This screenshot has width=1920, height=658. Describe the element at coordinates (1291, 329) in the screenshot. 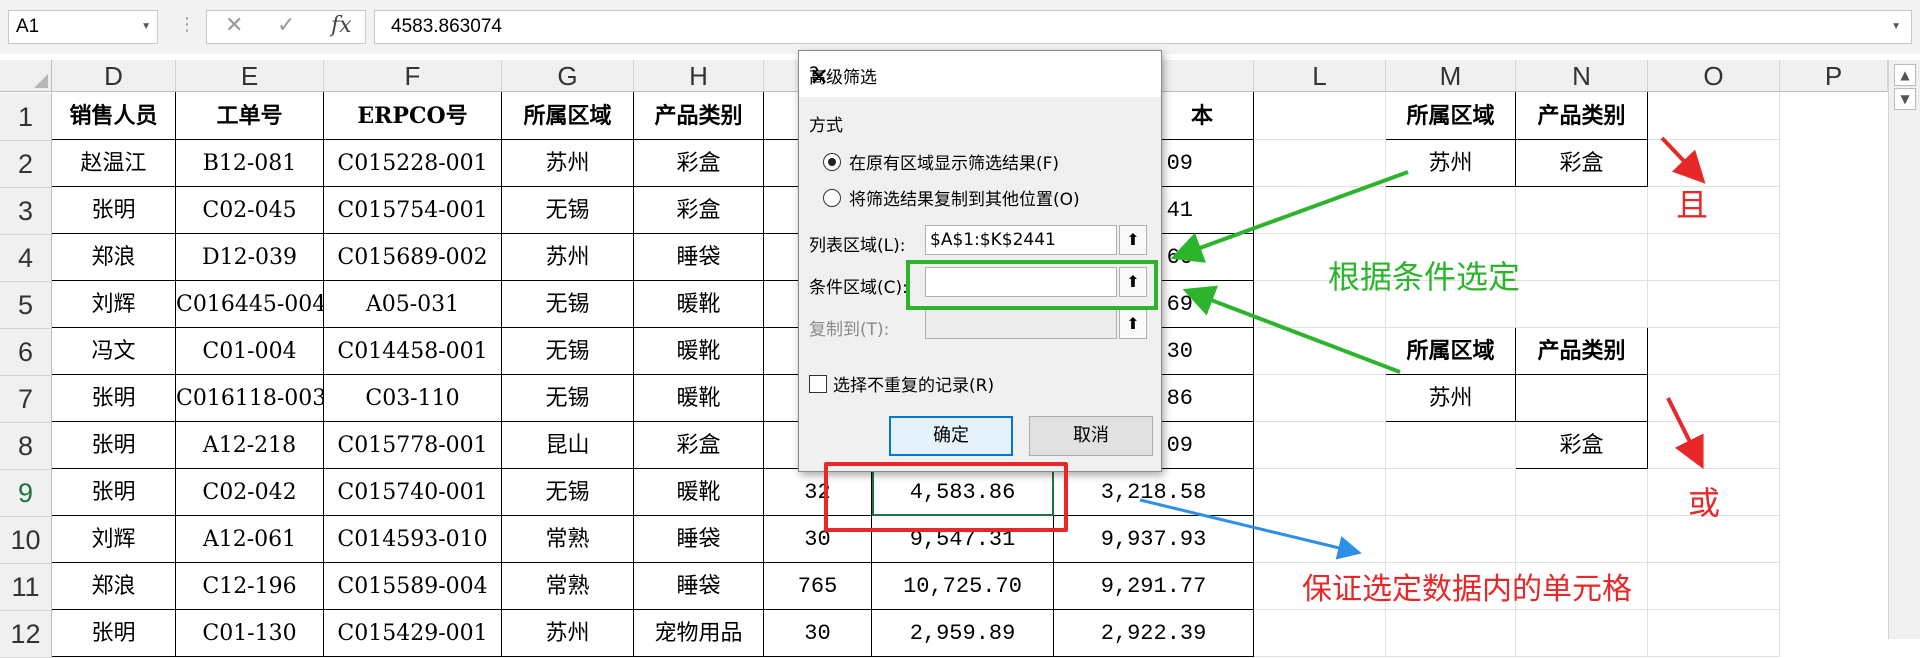

I see `green-arrow-criteria-icon` at that location.